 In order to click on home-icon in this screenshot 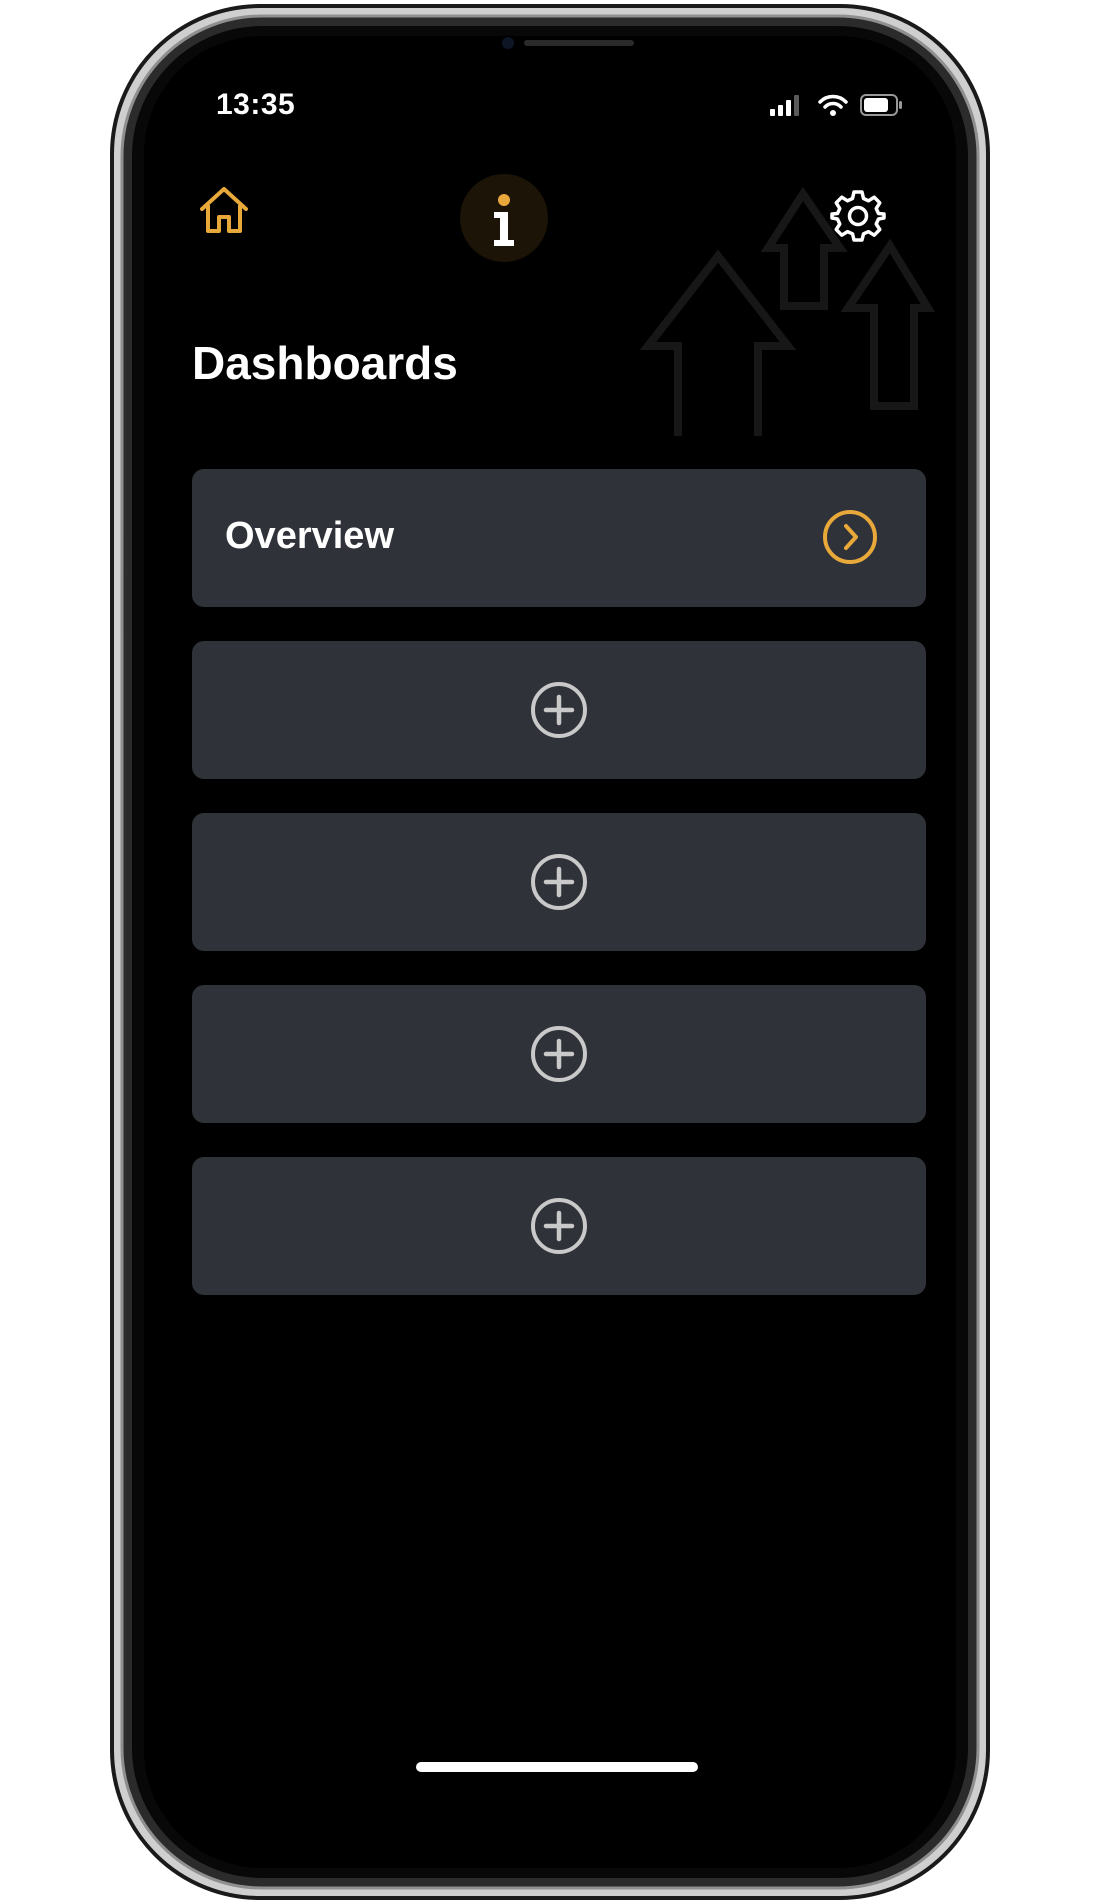, I will do `click(224, 210)`.